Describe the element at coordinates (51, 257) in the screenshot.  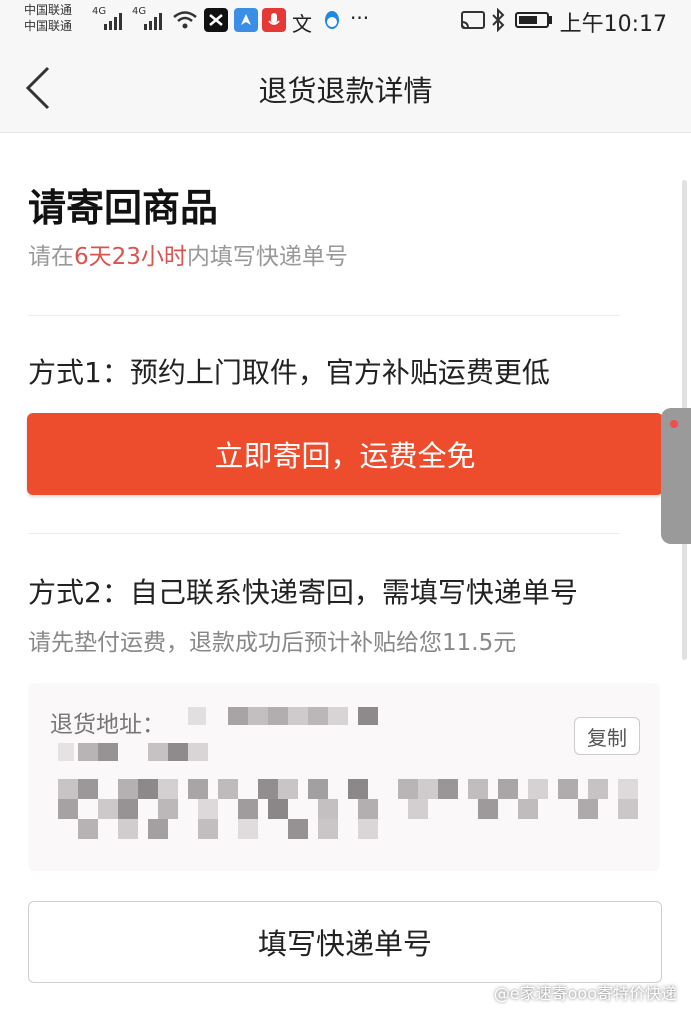
I see `deadline-pre: 请在` at that location.